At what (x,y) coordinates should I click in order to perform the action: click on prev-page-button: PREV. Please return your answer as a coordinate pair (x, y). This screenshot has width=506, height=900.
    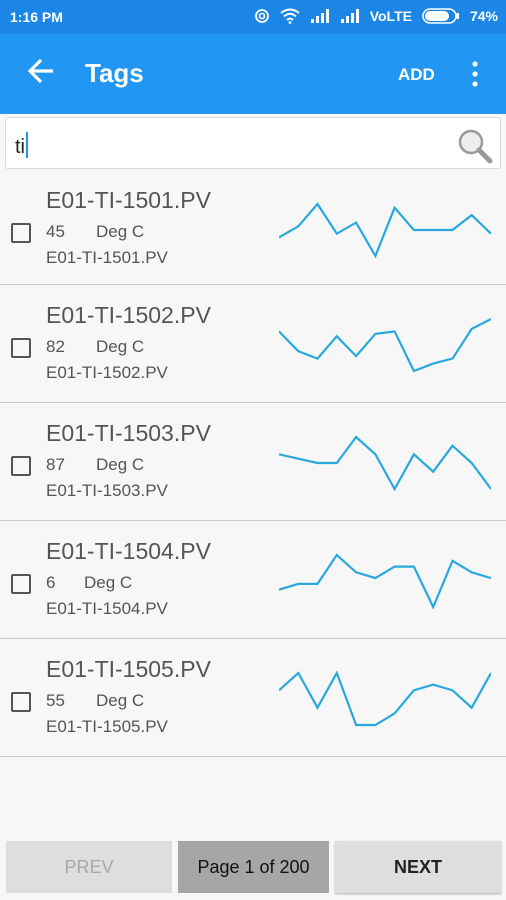
    Looking at the image, I should click on (89, 867).